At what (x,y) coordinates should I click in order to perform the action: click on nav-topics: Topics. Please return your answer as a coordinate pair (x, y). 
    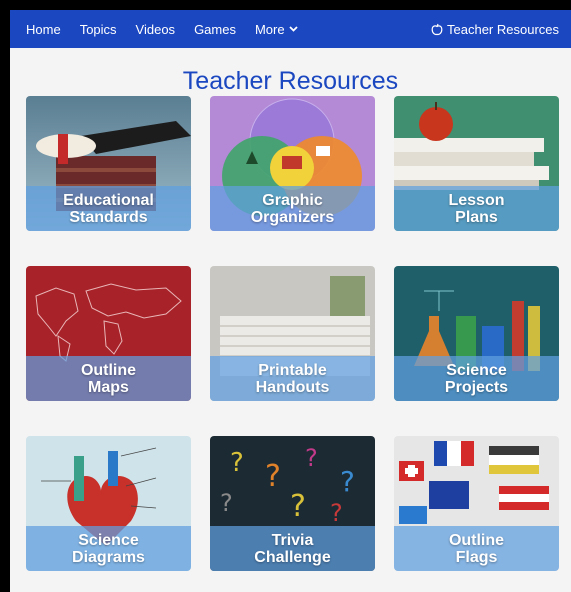
    Looking at the image, I should click on (98, 29).